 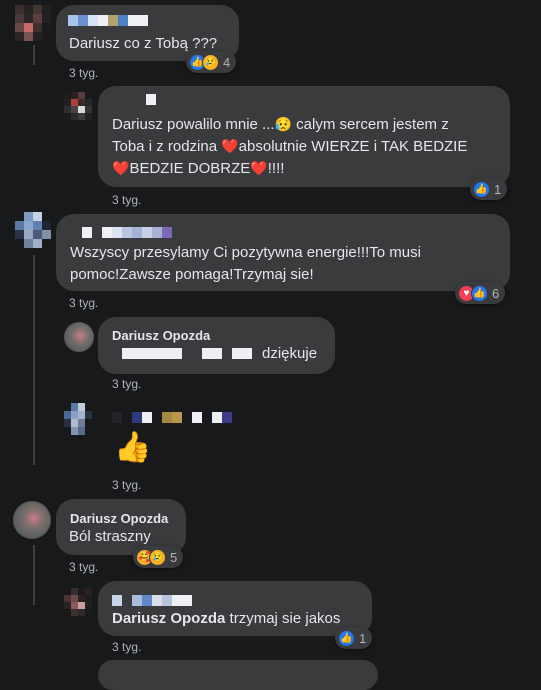 I want to click on reaction-count: 4, so click(x=227, y=62).